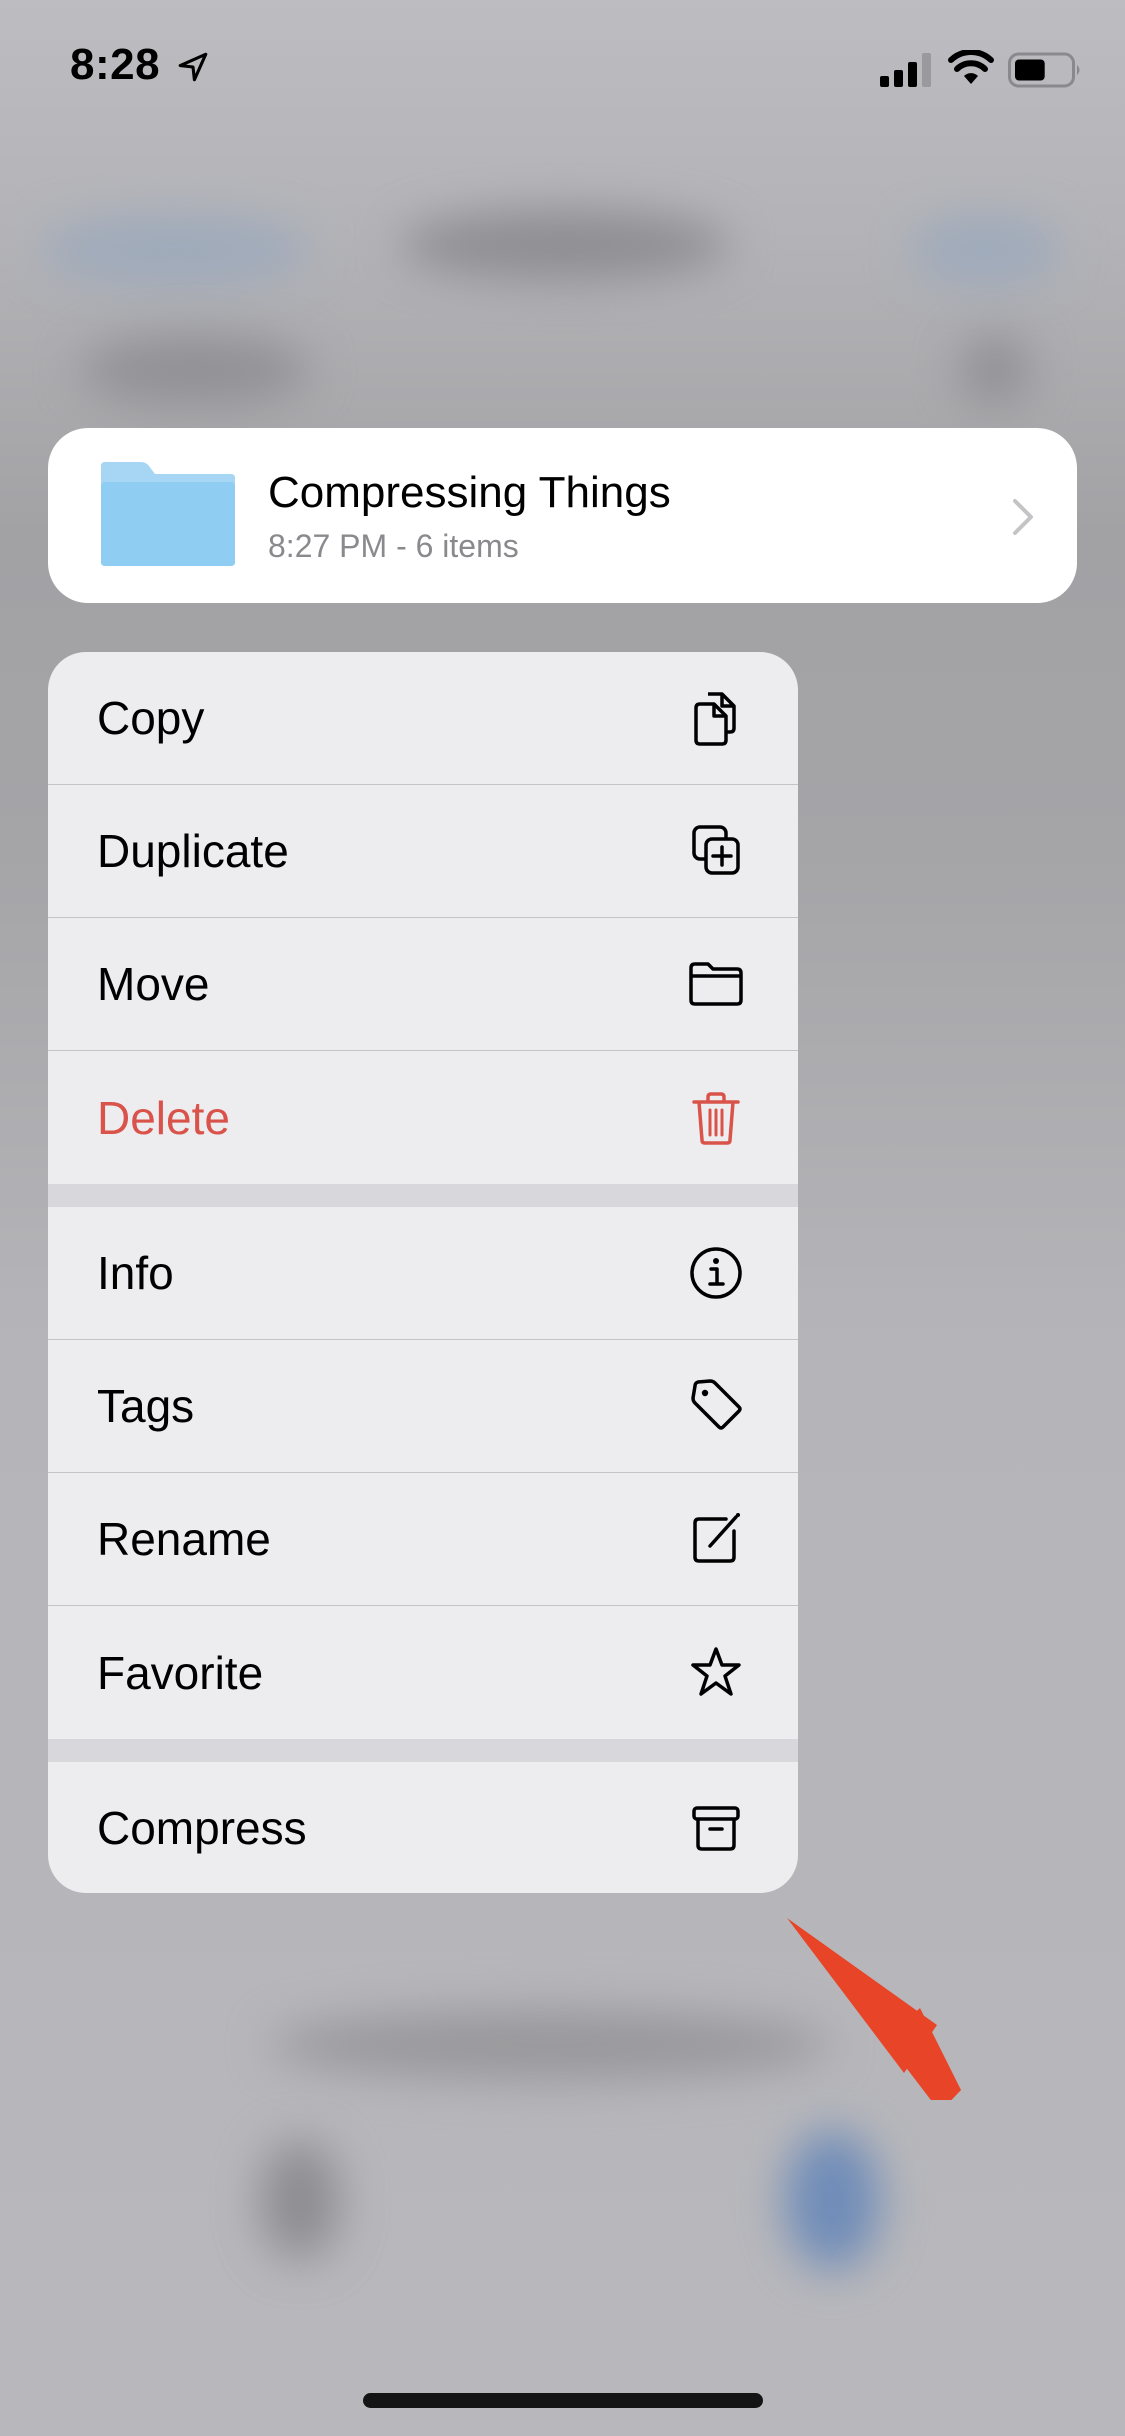 The height and width of the screenshot is (2436, 1125). Describe the element at coordinates (193, 851) in the screenshot. I see `menu-item-label: Duplicate` at that location.